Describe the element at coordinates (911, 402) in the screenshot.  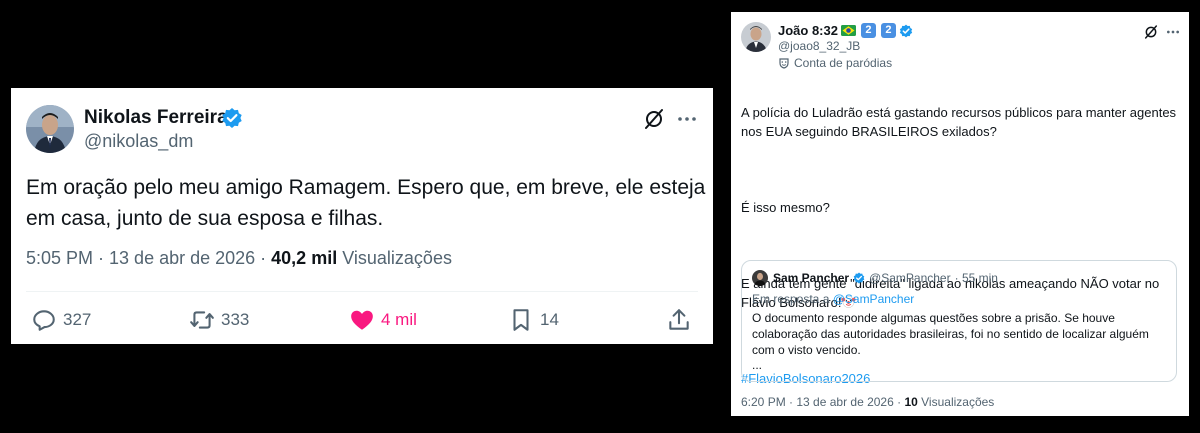
I see `views-count: 10` at that location.